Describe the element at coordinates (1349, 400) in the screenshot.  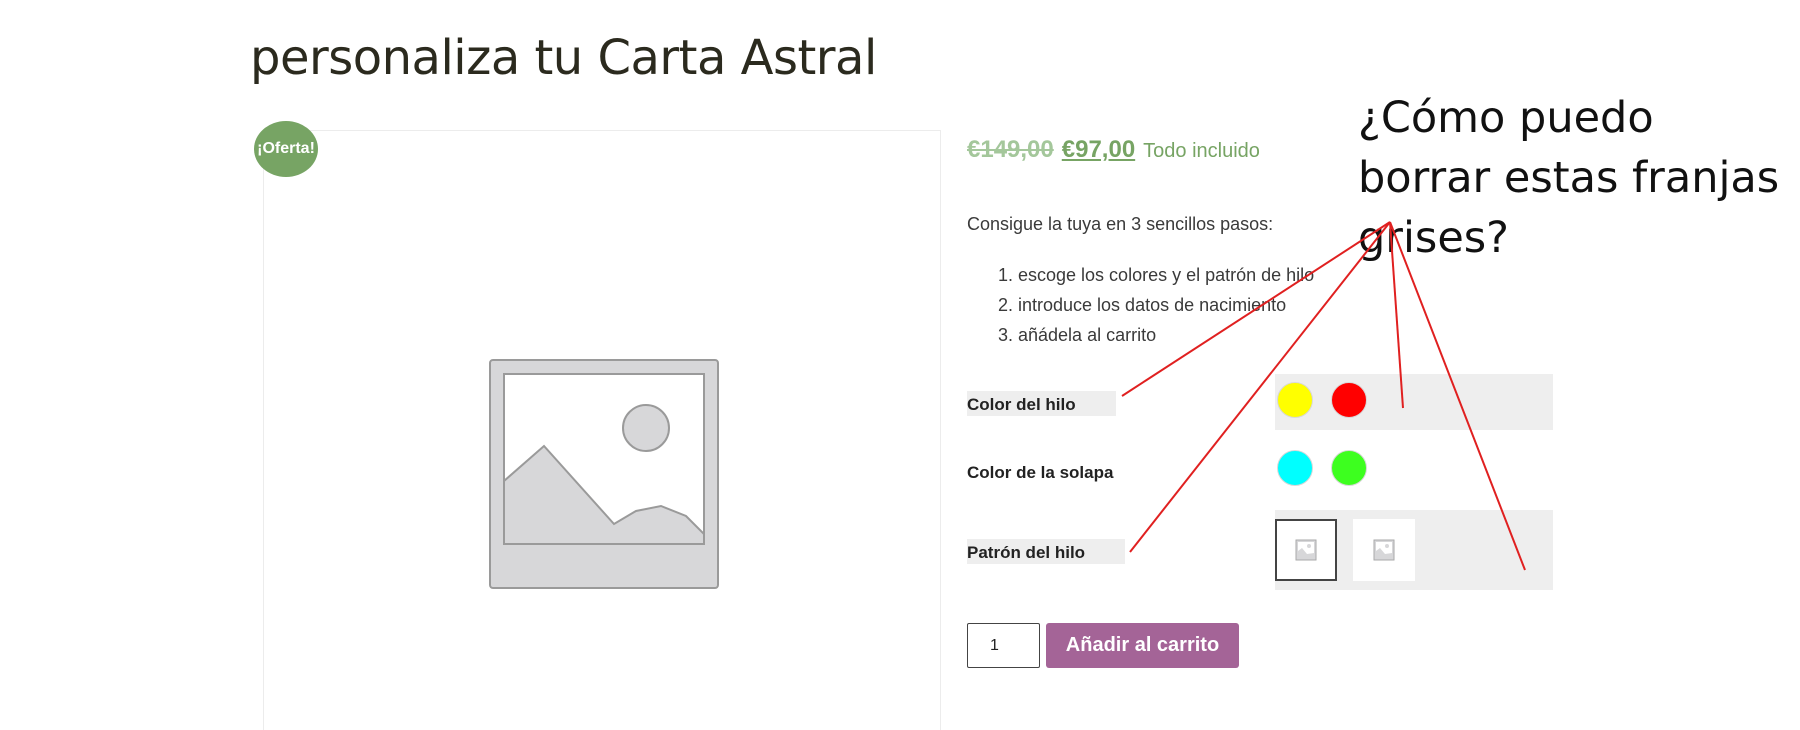
I see `swatch-red` at that location.